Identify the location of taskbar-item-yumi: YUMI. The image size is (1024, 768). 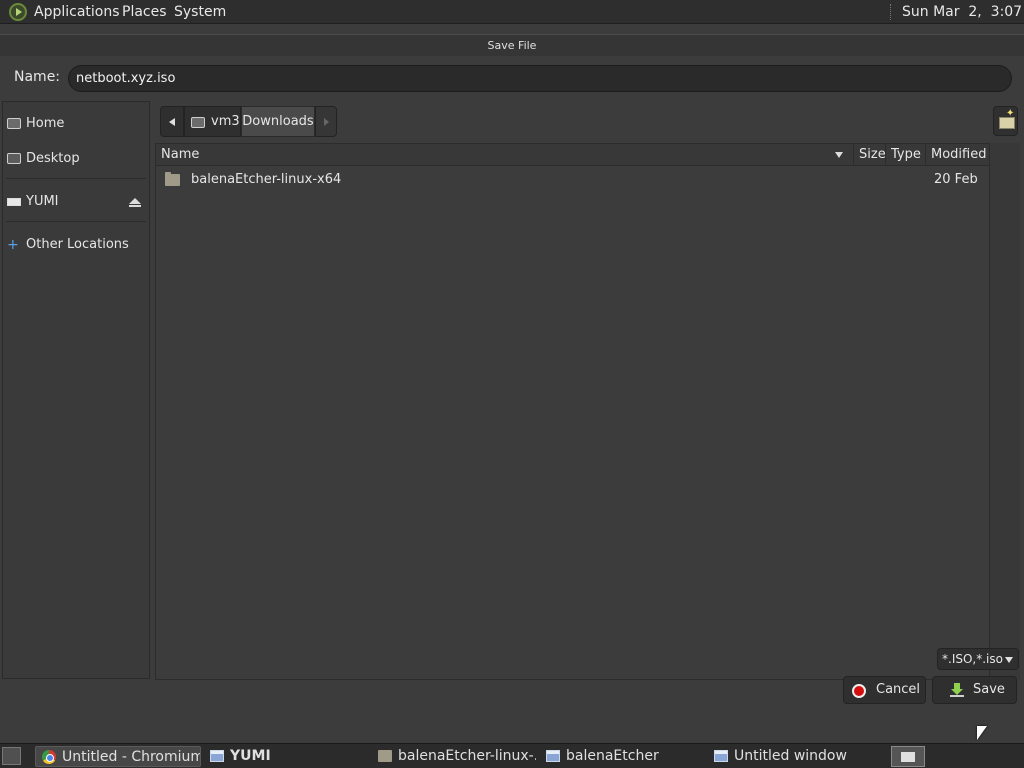
(284, 756).